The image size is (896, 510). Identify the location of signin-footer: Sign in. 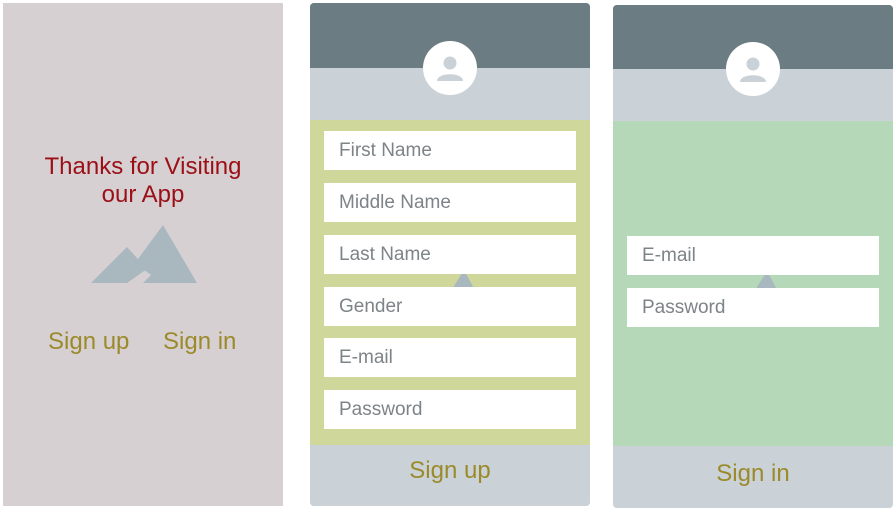
(753, 477).